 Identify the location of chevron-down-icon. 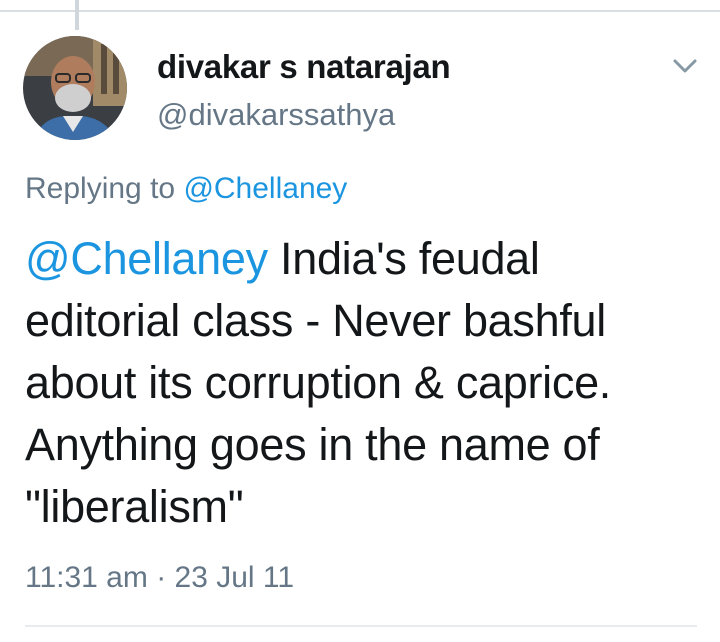
(685, 66).